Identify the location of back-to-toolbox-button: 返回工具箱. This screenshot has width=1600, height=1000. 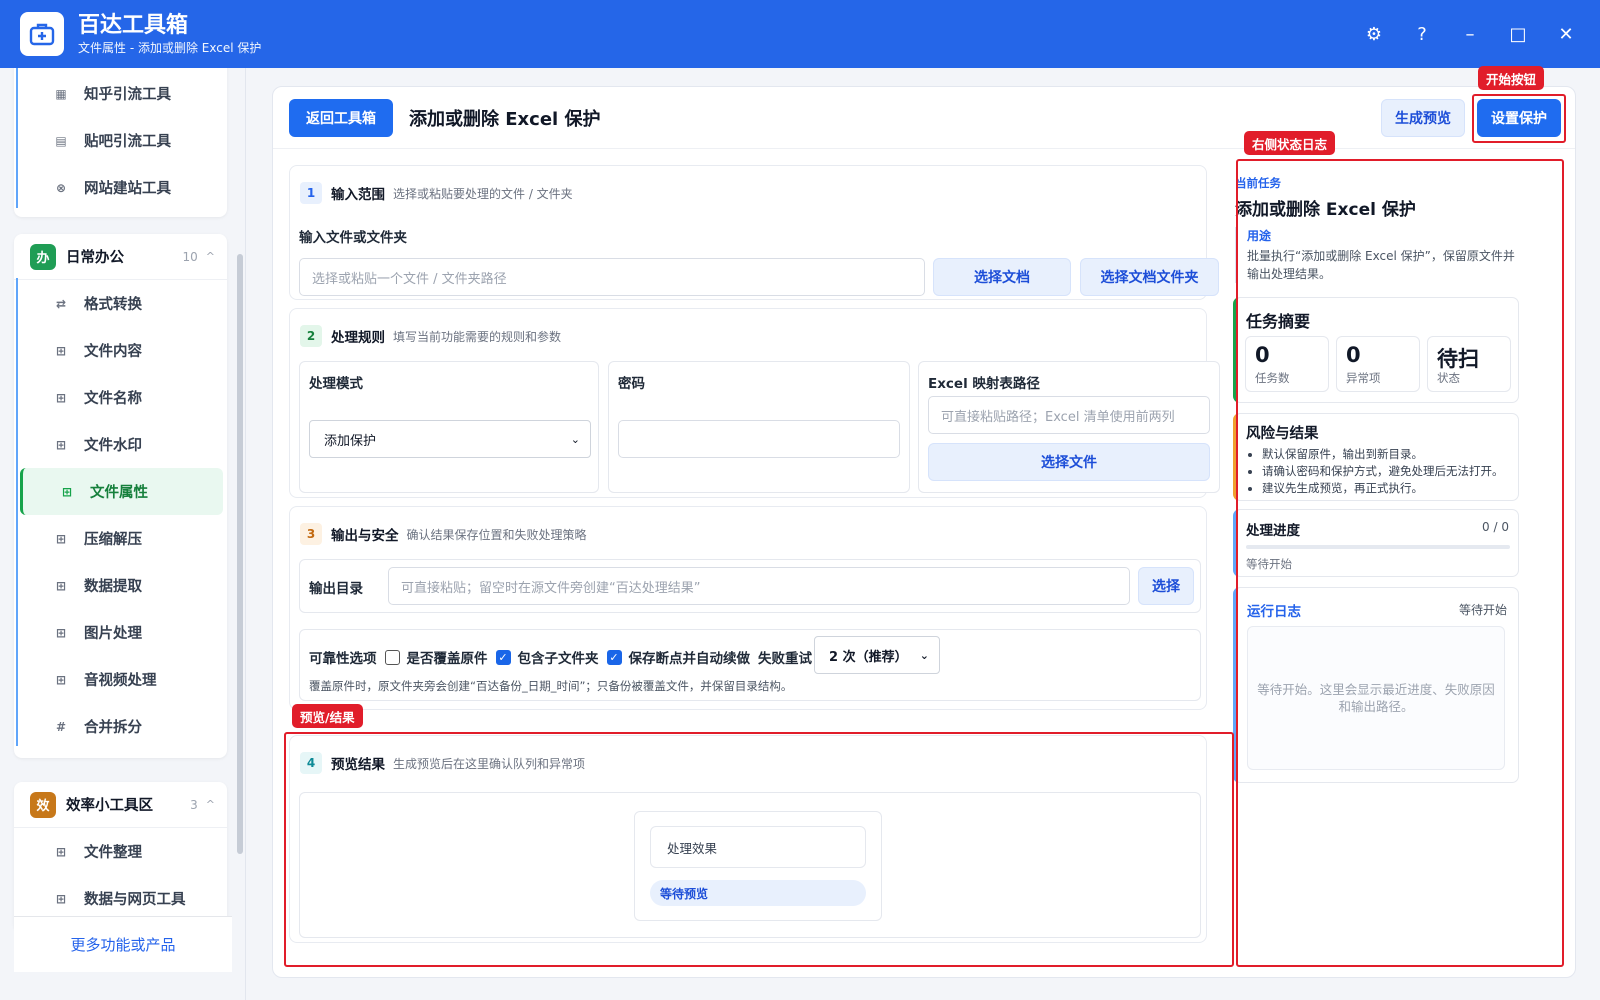
(341, 118).